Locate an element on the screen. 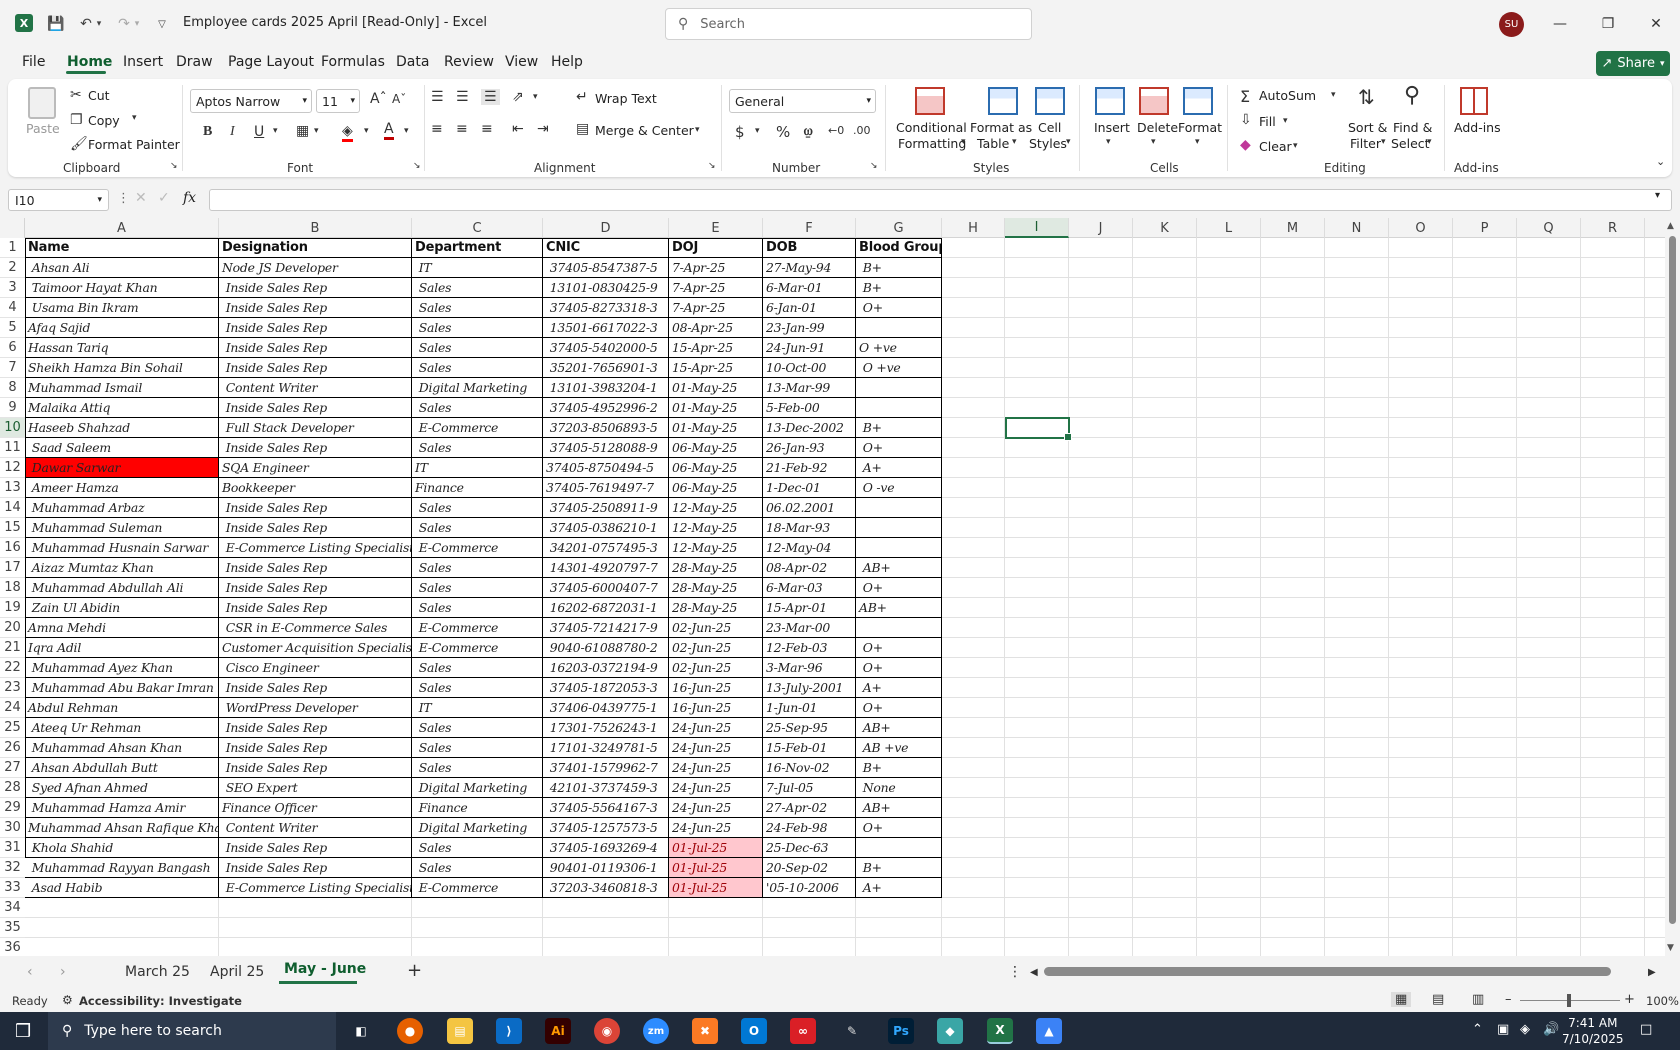 Image resolution: width=1680 pixels, height=1050 pixels. cell-E21: 02-Jun-25 is located at coordinates (716, 648).